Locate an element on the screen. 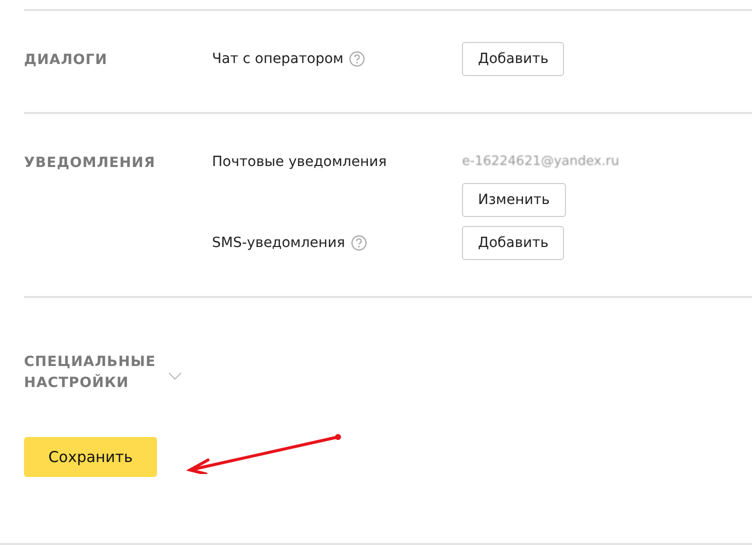 This screenshot has height=545, width=752. chevron-icon is located at coordinates (175, 376).